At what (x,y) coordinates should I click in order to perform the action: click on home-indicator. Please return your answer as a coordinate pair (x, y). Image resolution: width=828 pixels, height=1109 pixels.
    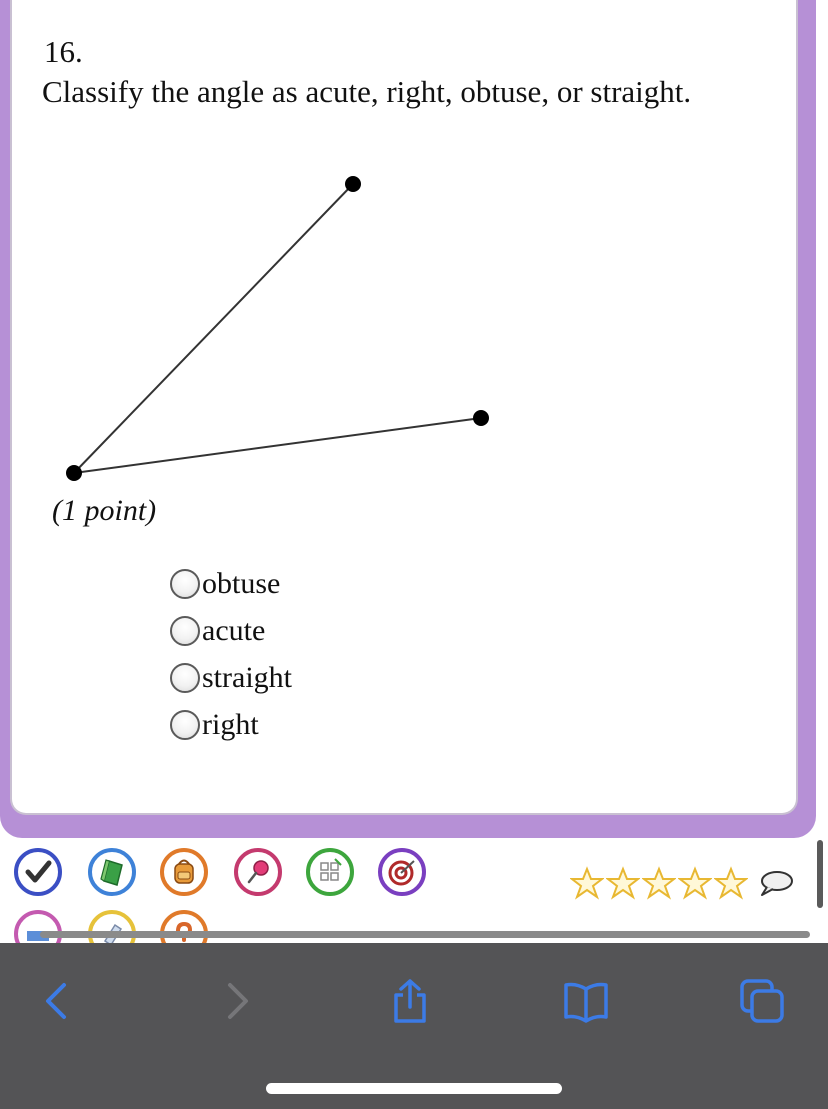
    Looking at the image, I should click on (414, 1088).